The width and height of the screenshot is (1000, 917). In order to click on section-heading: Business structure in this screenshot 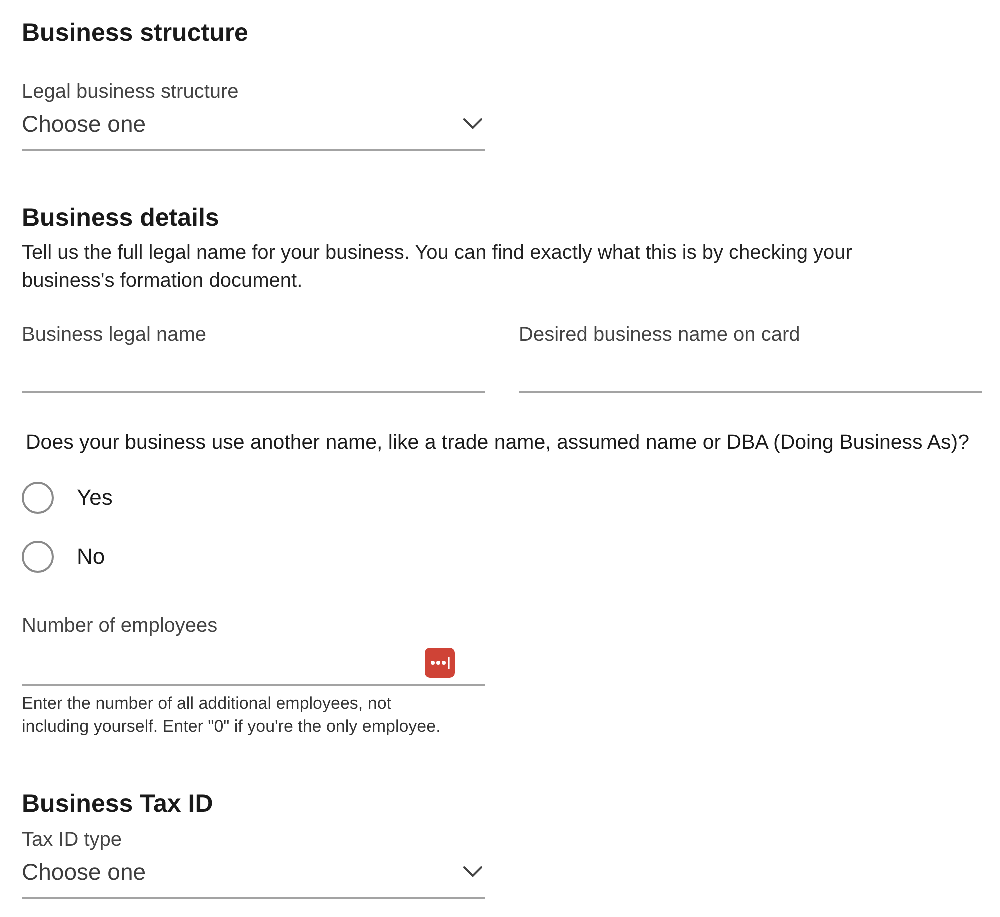, I will do `click(136, 33)`.